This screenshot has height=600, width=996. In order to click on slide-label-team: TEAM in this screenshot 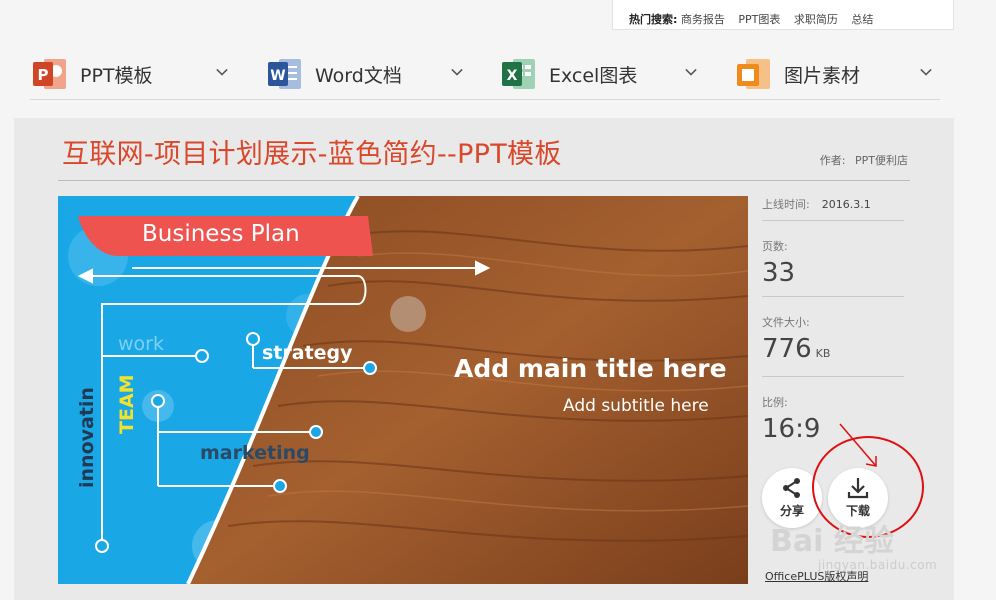, I will do `click(127, 404)`.